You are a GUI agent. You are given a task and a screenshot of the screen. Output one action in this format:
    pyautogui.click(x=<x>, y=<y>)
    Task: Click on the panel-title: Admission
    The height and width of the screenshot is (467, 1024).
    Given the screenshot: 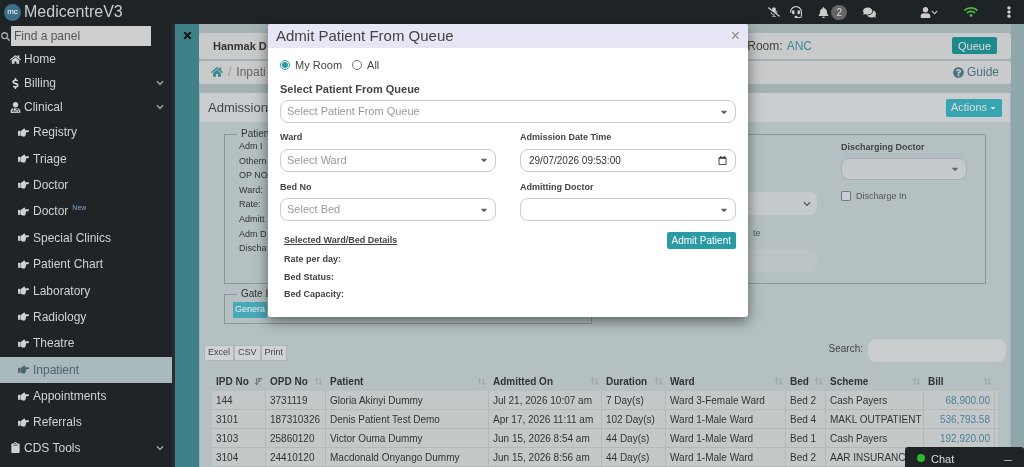 What is the action you would take?
    pyautogui.click(x=238, y=107)
    